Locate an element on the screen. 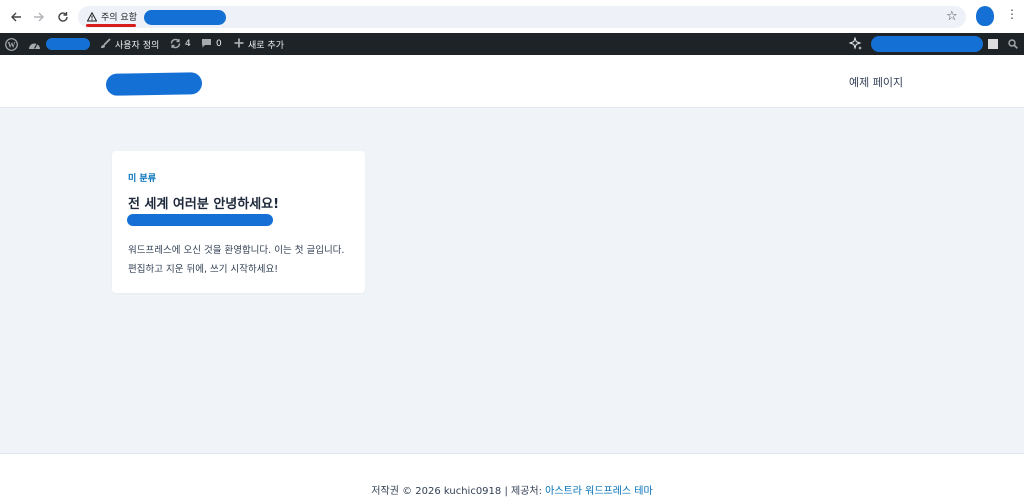 The image size is (1024, 503). address-bar: 주의 요함 ☆ is located at coordinates (522, 17).